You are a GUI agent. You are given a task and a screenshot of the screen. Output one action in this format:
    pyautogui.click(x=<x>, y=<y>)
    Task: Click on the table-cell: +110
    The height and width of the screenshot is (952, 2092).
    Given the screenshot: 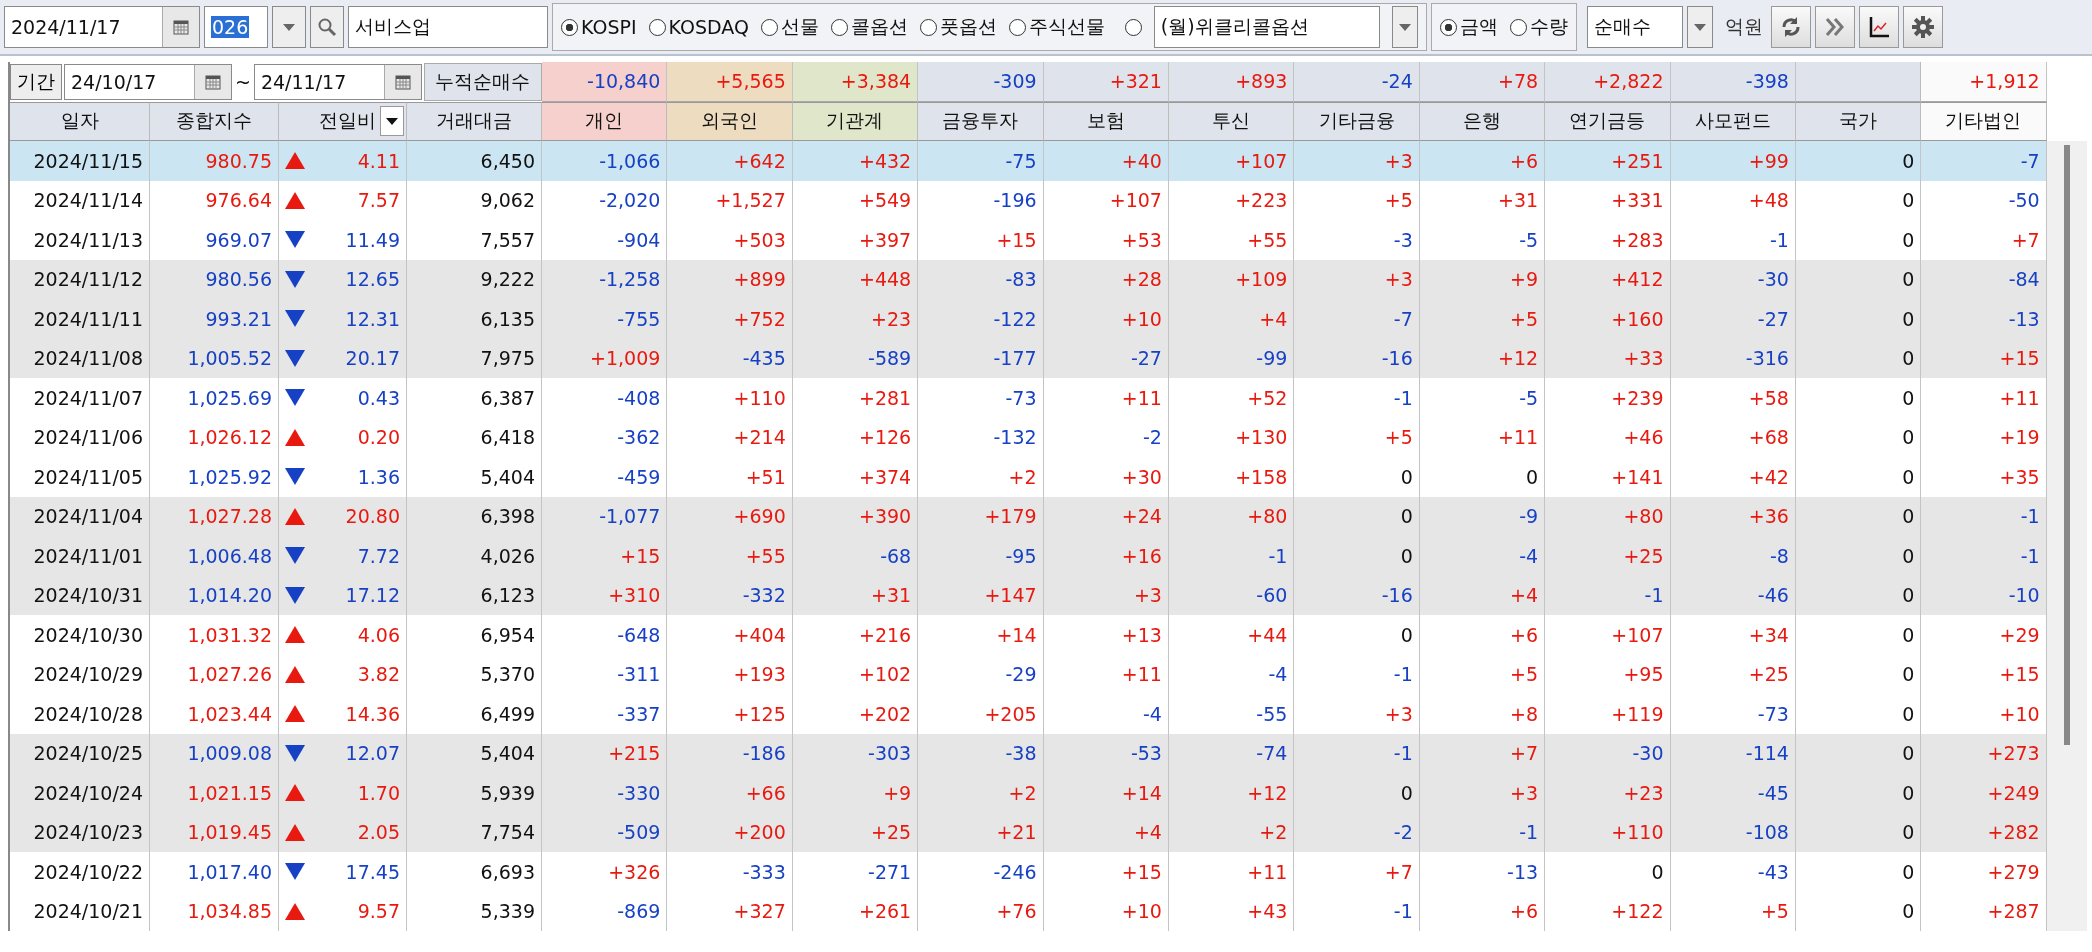 What is the action you would take?
    pyautogui.click(x=730, y=398)
    